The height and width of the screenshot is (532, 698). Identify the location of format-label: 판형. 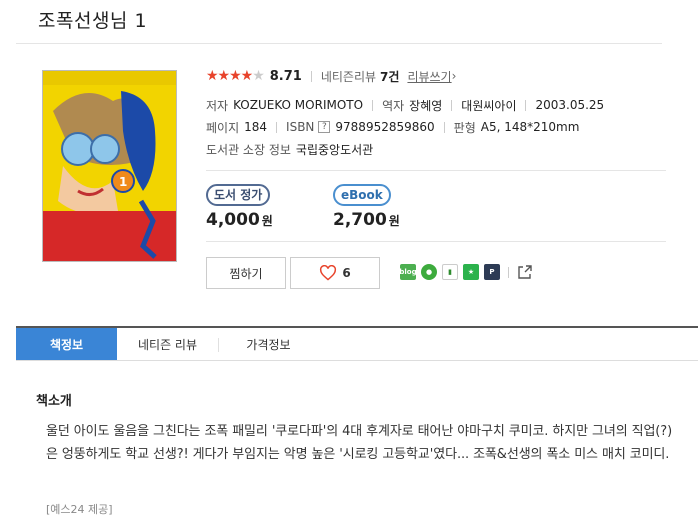
(464, 127).